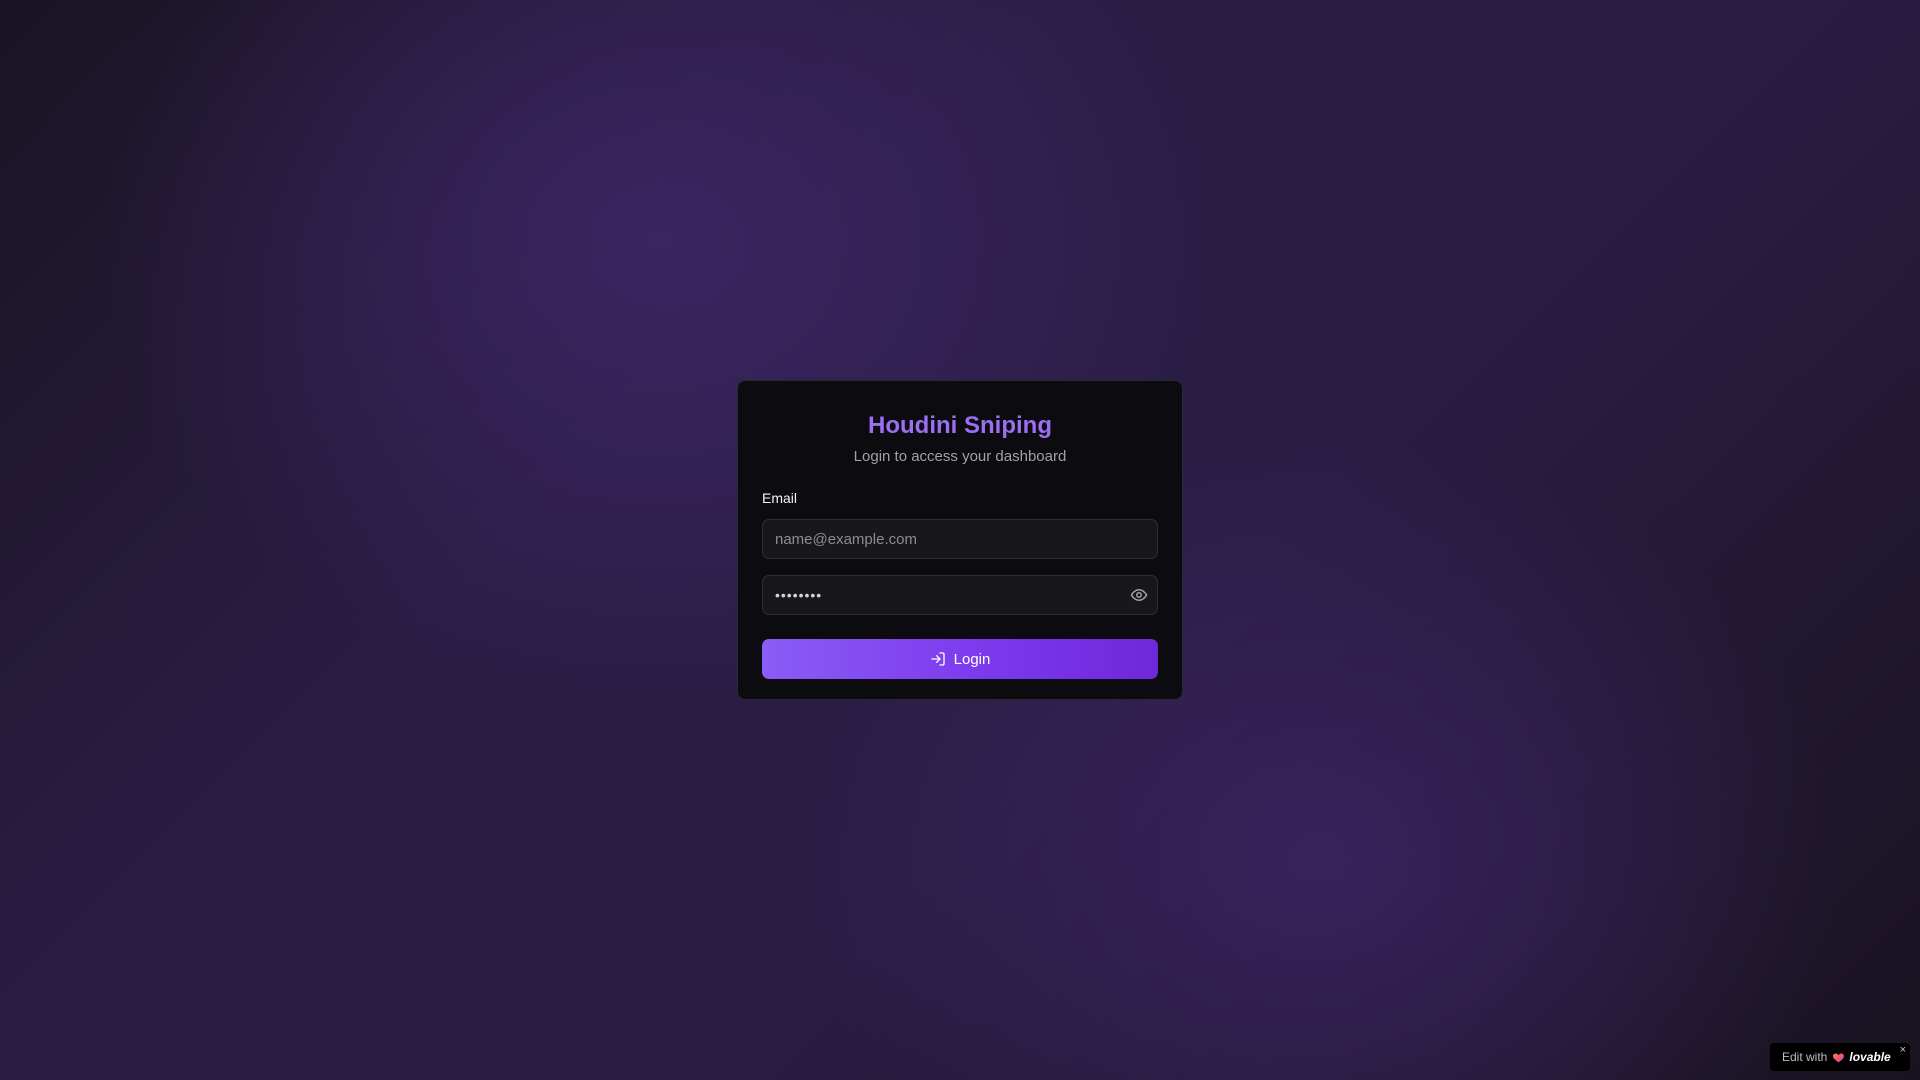 The height and width of the screenshot is (1080, 1920). I want to click on login-button: Login, so click(960, 659).